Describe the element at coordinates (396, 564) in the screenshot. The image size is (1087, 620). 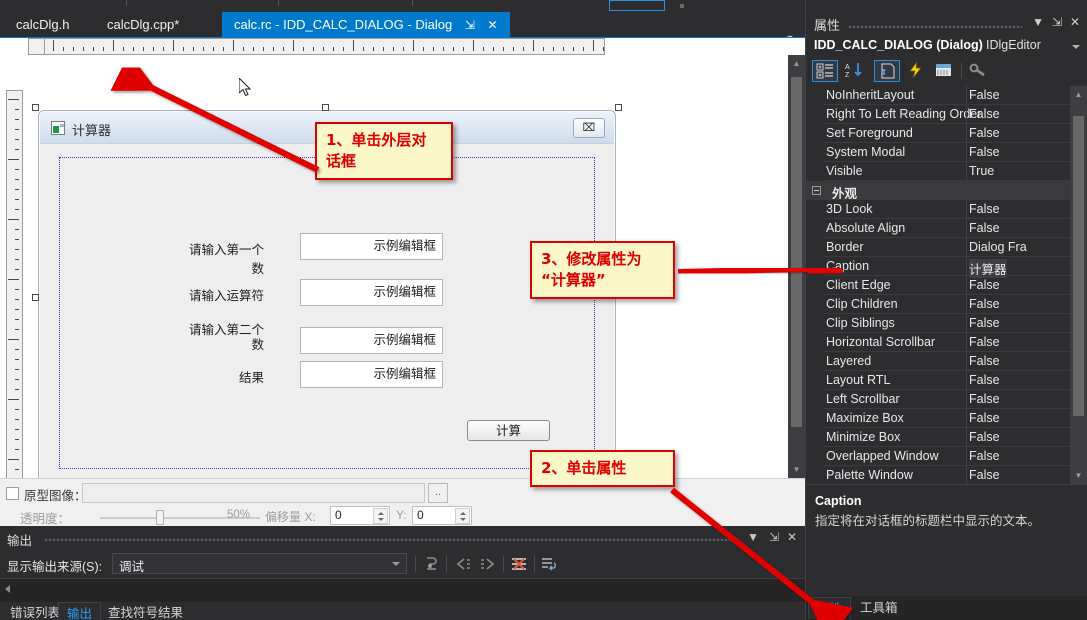
I see `chevron-down-icon` at that location.